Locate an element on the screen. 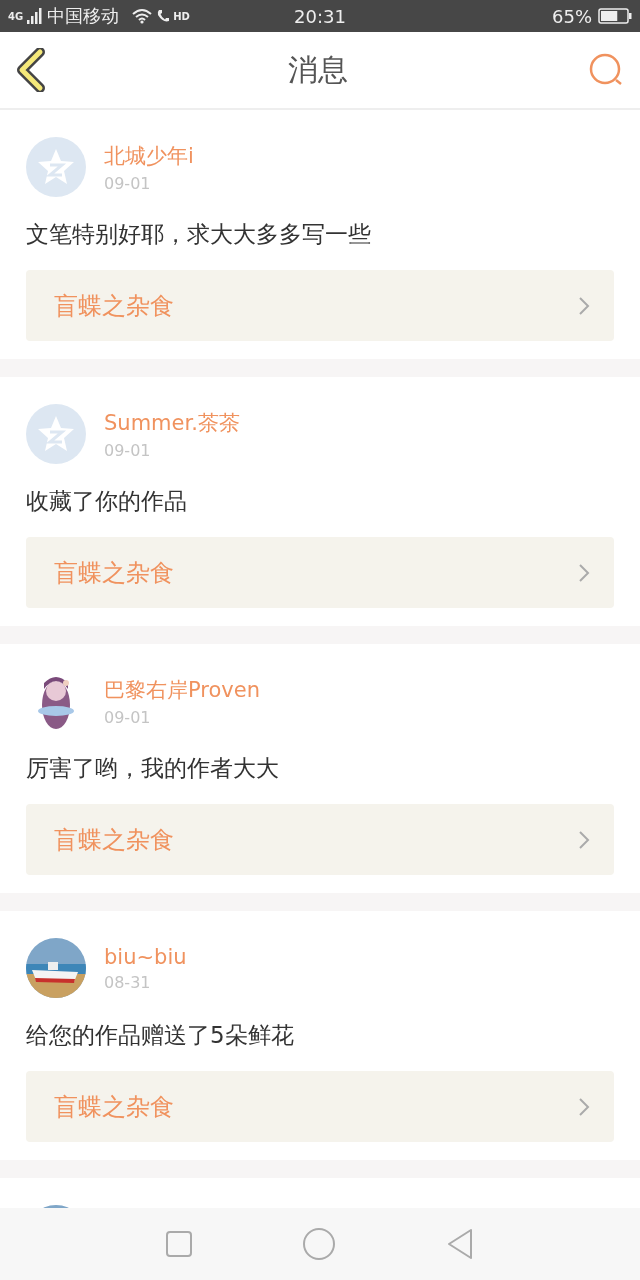  back-icon is located at coordinates (32, 70).